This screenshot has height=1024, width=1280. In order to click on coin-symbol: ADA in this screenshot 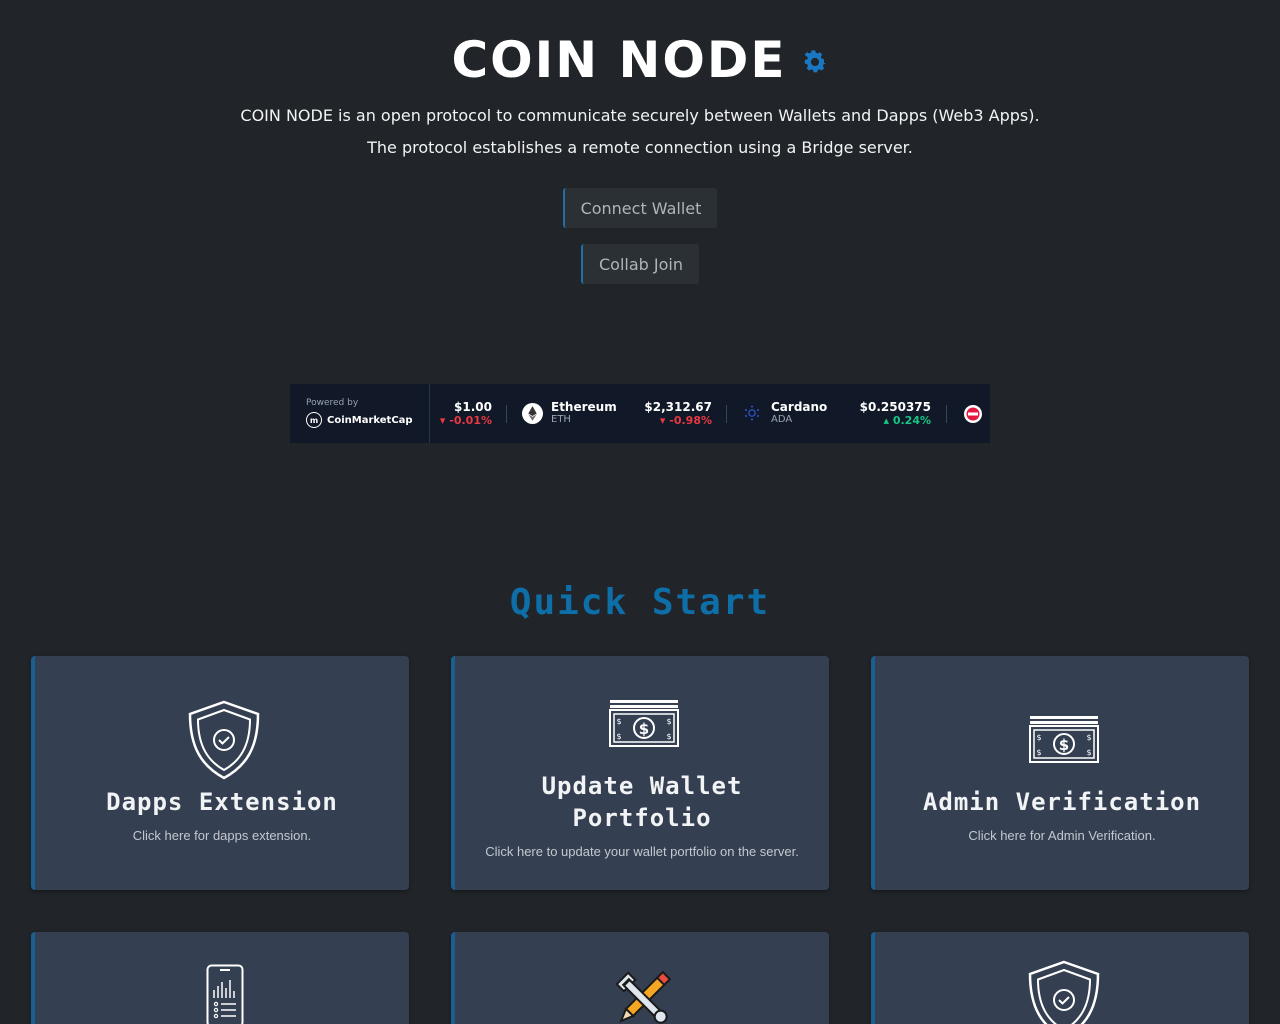, I will do `click(782, 419)`.